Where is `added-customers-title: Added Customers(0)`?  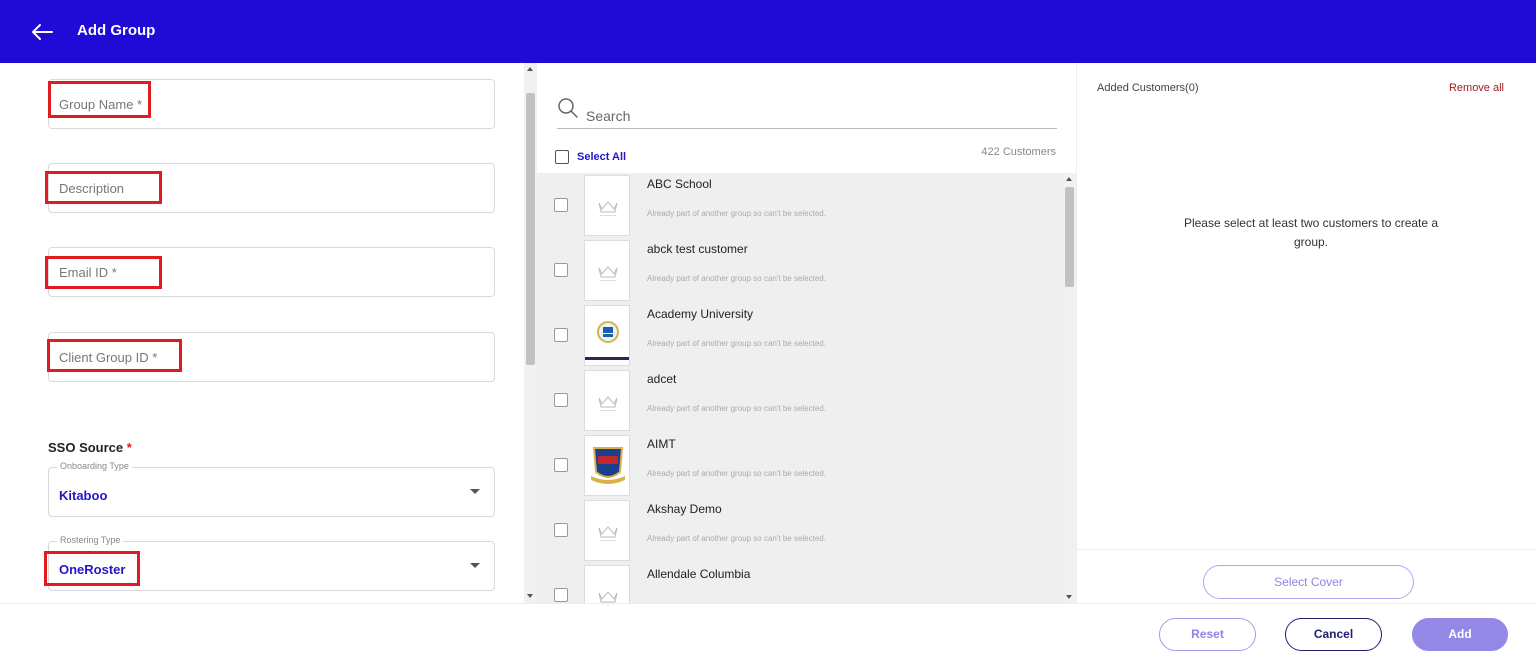
added-customers-title: Added Customers(0) is located at coordinates (1148, 88).